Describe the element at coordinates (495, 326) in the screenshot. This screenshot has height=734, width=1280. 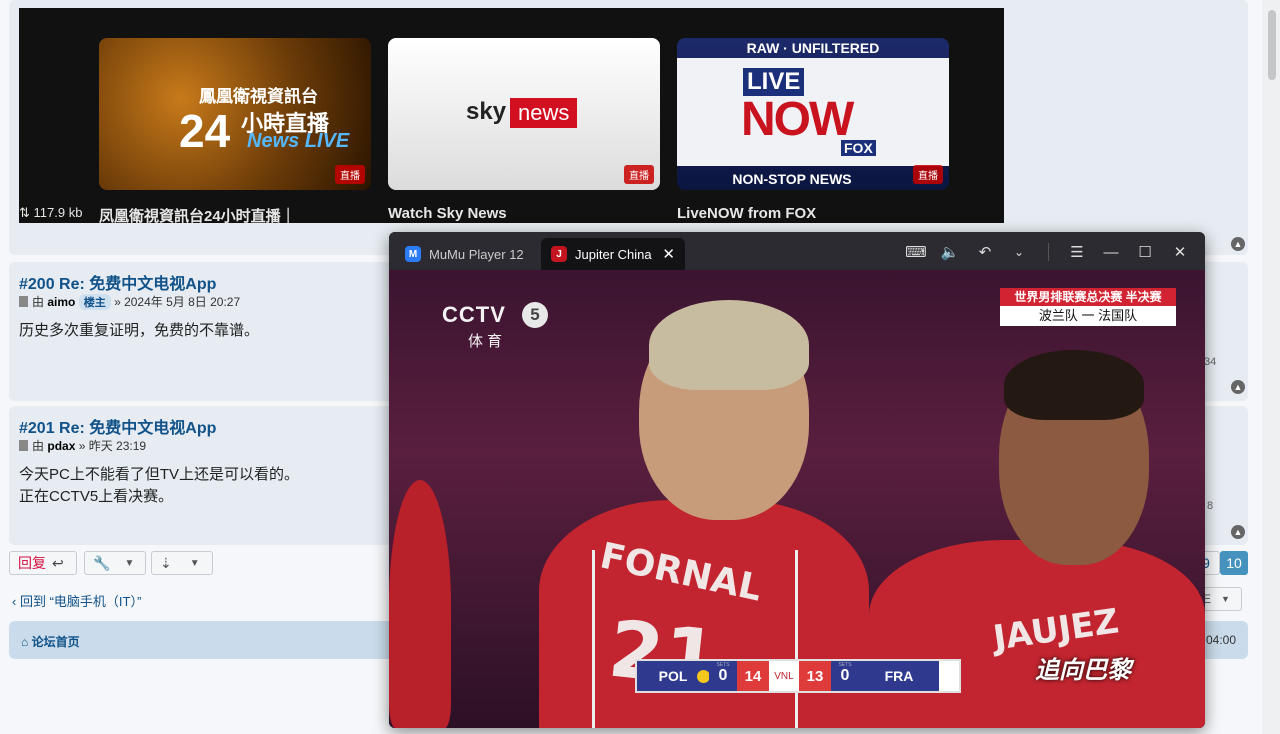
I see `cctv5-logo: CCTV 5 体育` at that location.